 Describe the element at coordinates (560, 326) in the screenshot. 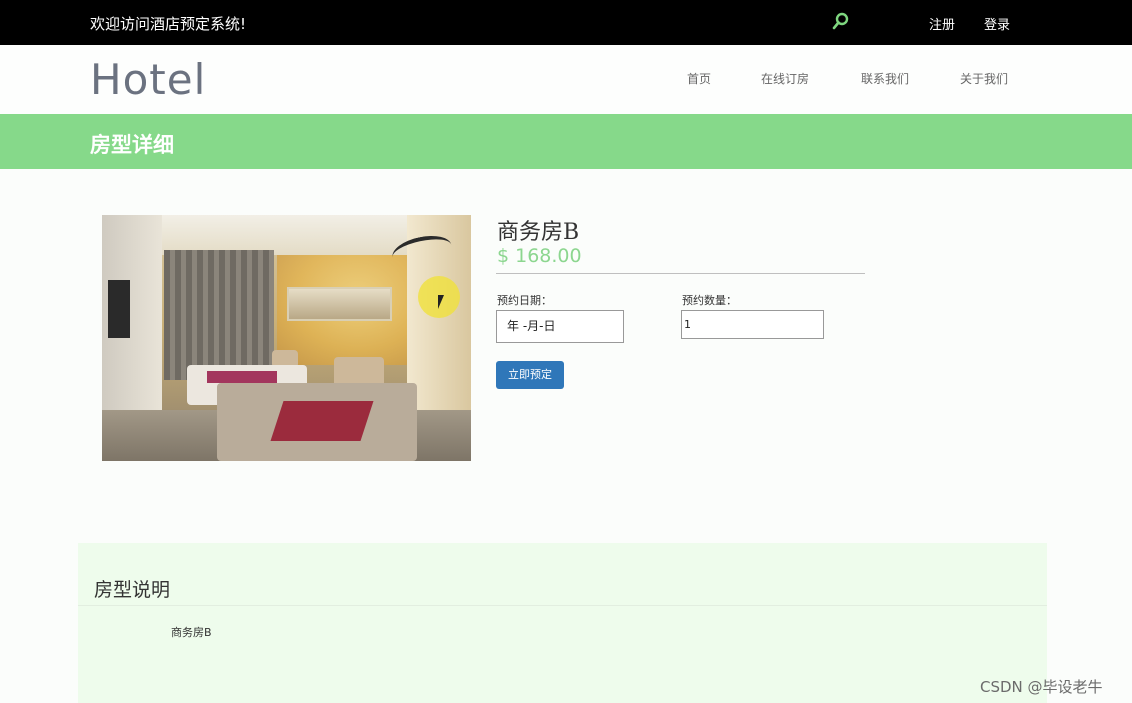

I see `booking-date-input: 年 -月-日` at that location.